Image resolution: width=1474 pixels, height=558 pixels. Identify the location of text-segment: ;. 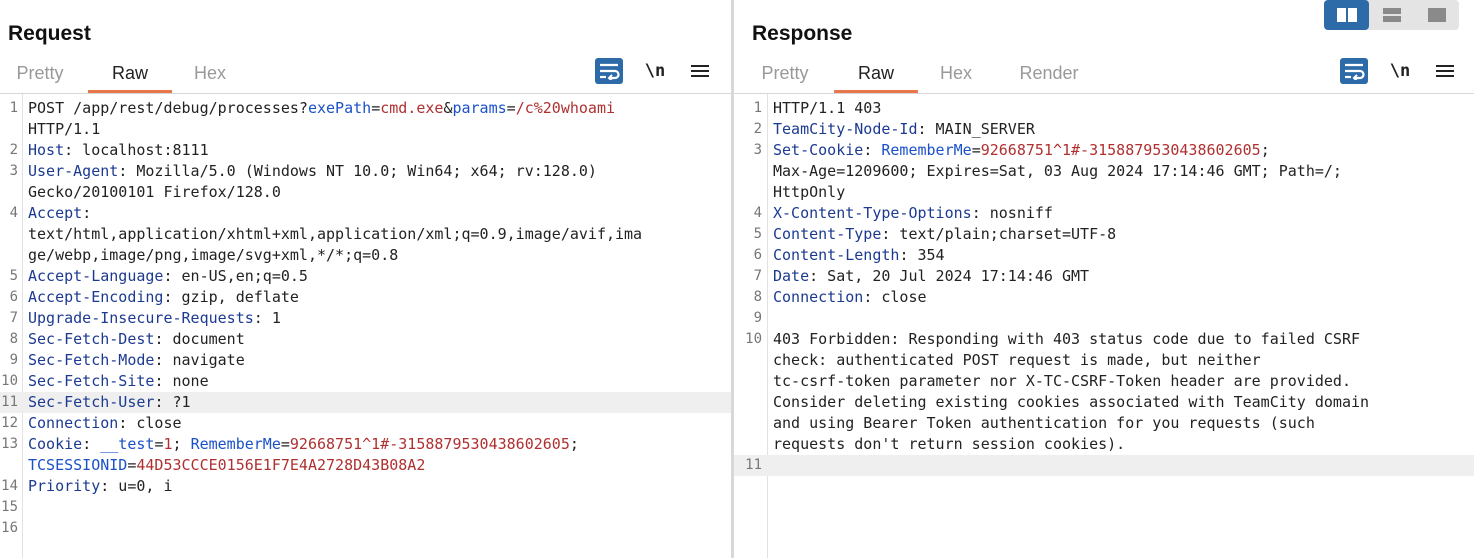
(1265, 150).